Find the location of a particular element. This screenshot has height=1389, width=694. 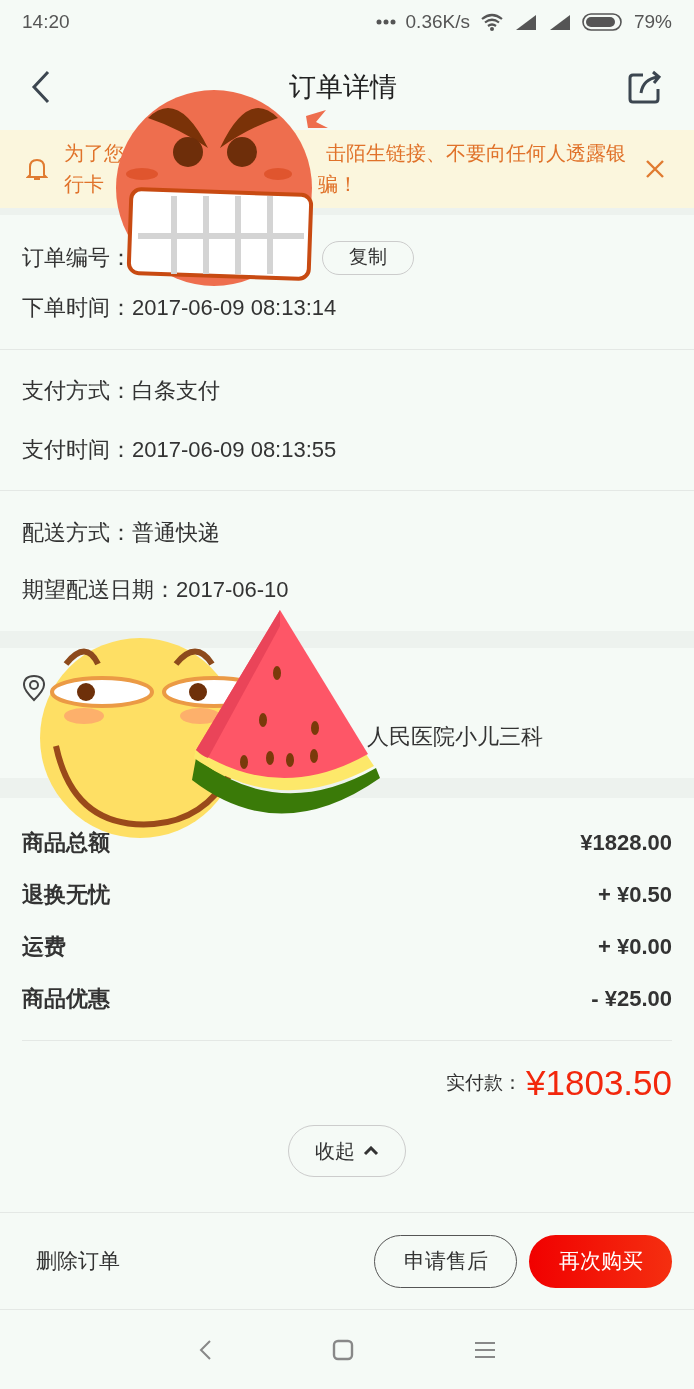

fee-label: 退换无忧 is located at coordinates (66, 894).